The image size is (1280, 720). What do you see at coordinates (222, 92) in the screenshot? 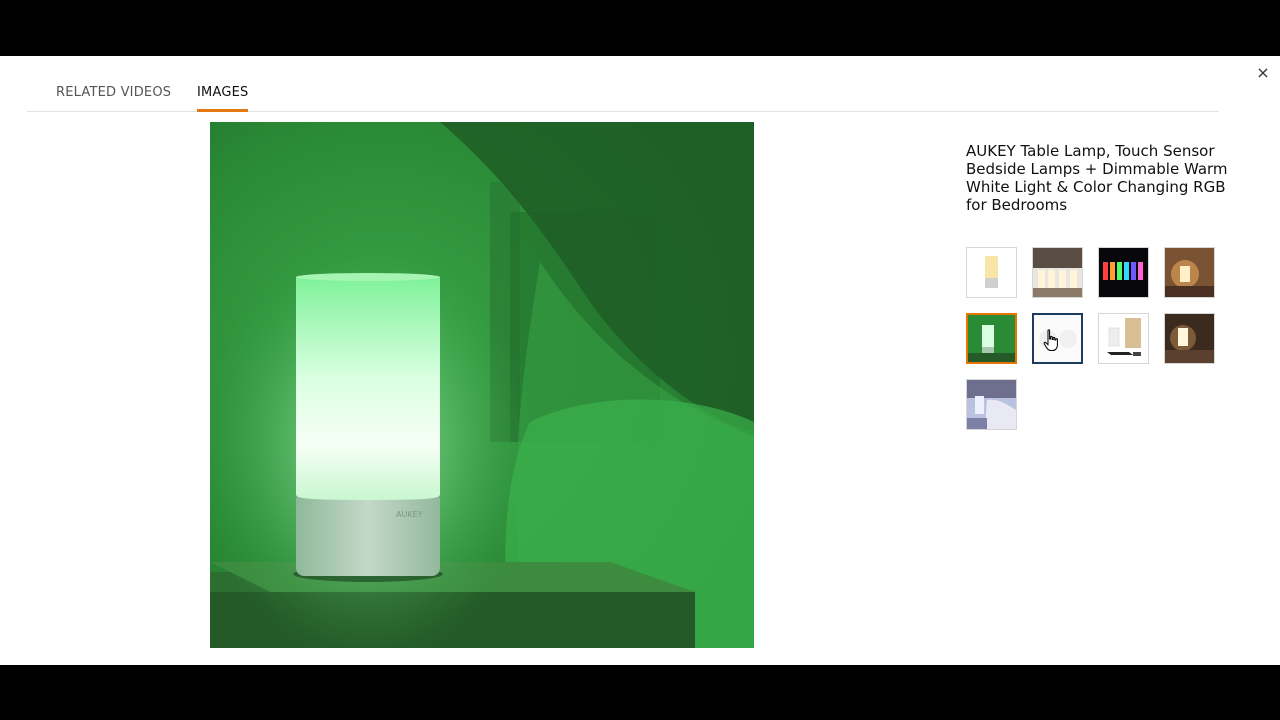
I see `tab-images: IMAGES` at bounding box center [222, 92].